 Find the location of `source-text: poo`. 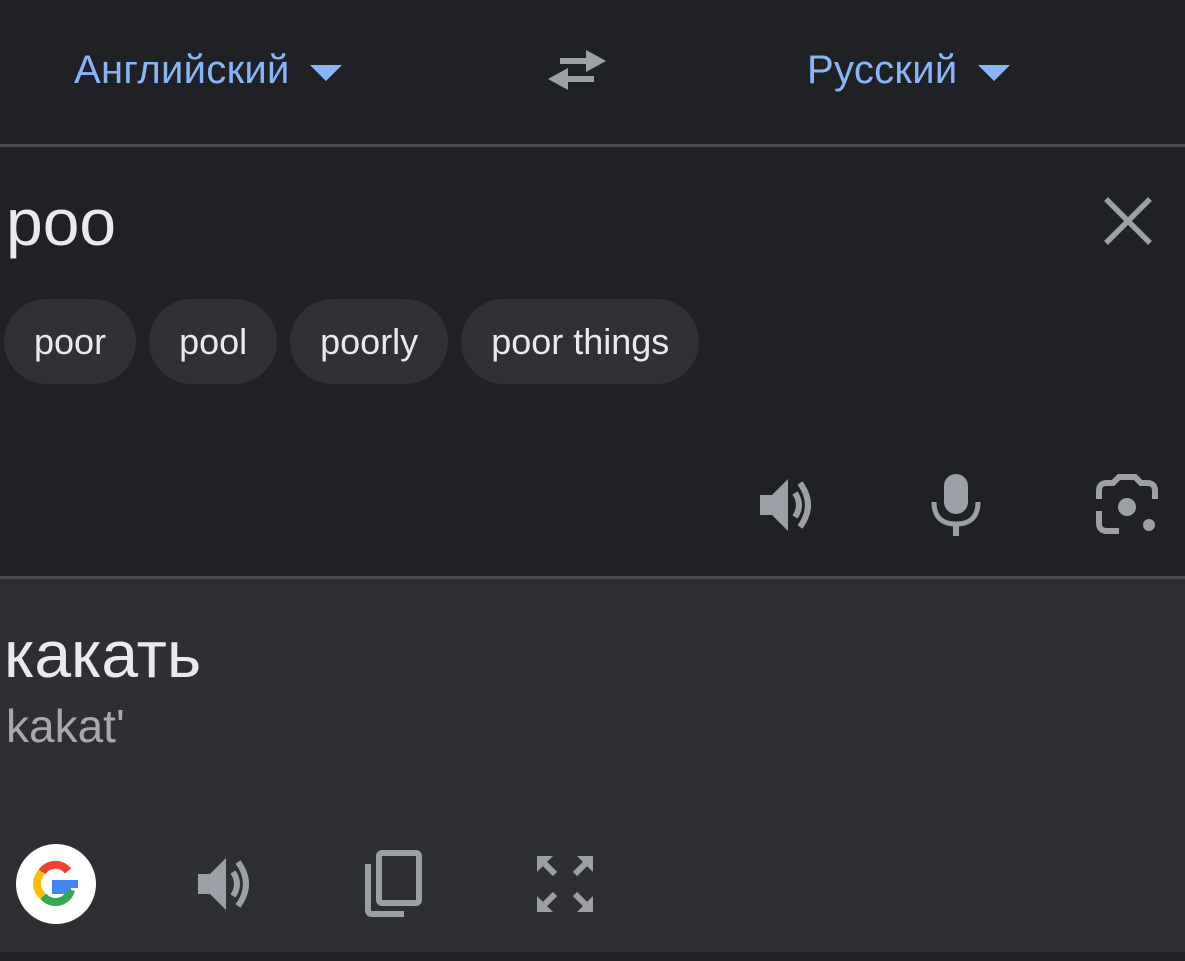

source-text: poo is located at coordinates (61, 222).